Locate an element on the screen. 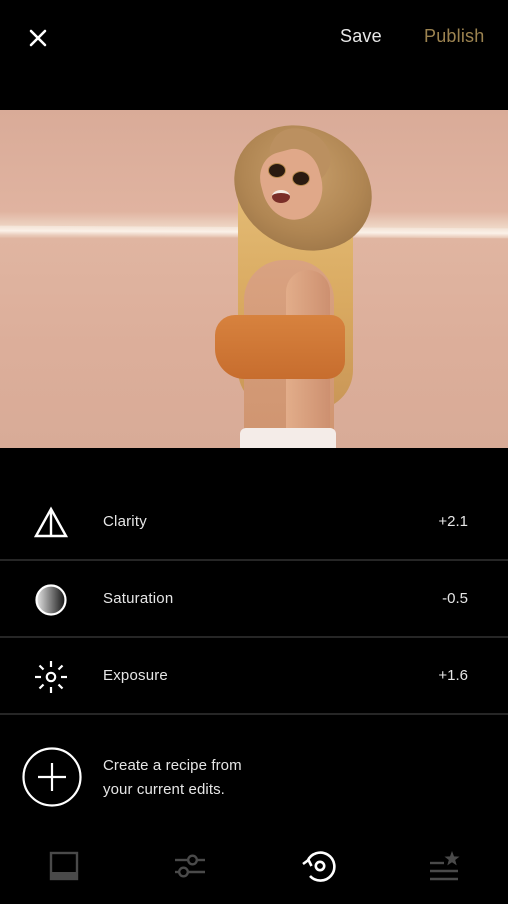 Image resolution: width=508 pixels, height=904 pixels. create-recipe-text: Create a recipe from your current edits. is located at coordinates (172, 778).